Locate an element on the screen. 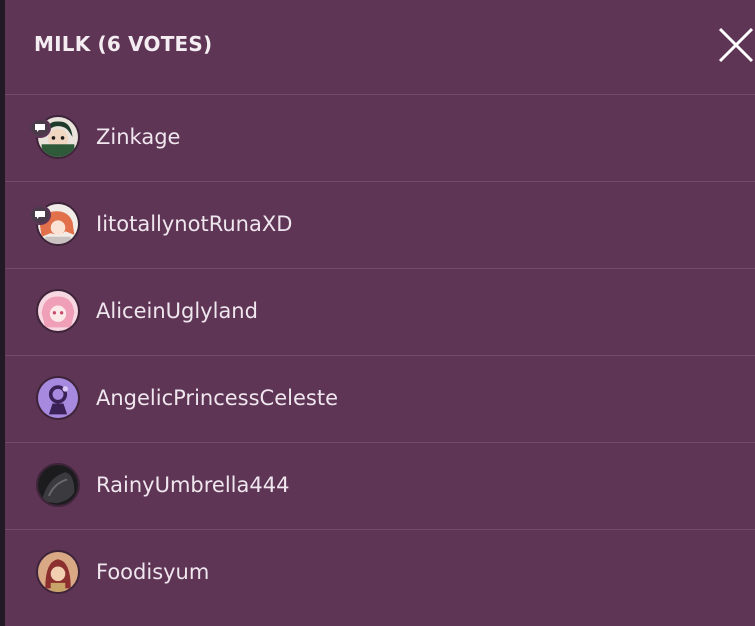 The width and height of the screenshot is (755, 626). voter-row: Zinkage is located at coordinates (380, 138).